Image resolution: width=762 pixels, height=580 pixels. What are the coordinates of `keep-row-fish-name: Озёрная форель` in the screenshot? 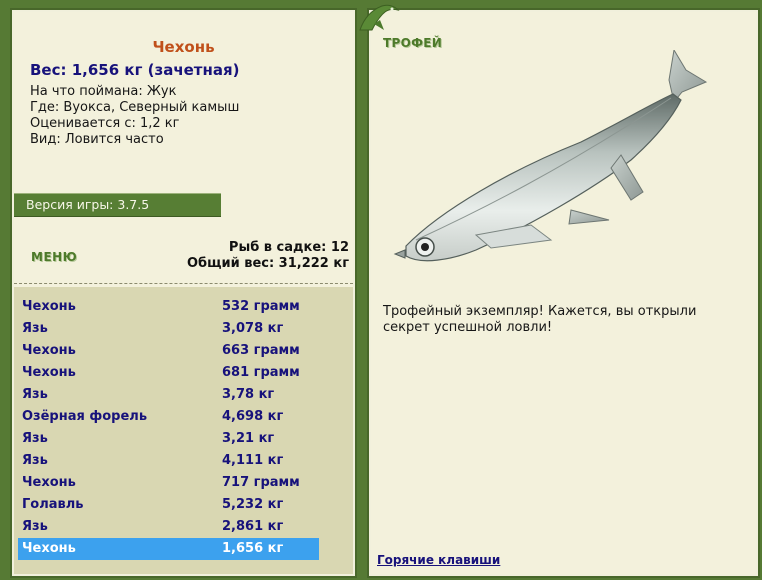 It's located at (85, 416).